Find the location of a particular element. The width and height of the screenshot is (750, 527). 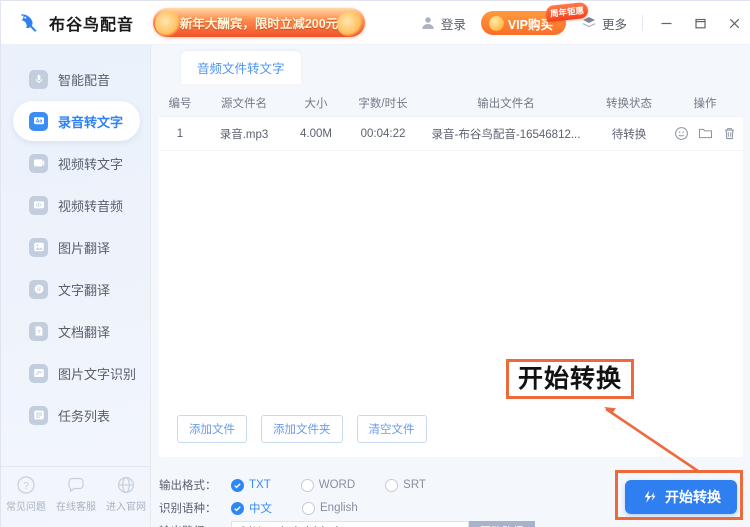

column-header-duration: 字数/时长 is located at coordinates (383, 103).